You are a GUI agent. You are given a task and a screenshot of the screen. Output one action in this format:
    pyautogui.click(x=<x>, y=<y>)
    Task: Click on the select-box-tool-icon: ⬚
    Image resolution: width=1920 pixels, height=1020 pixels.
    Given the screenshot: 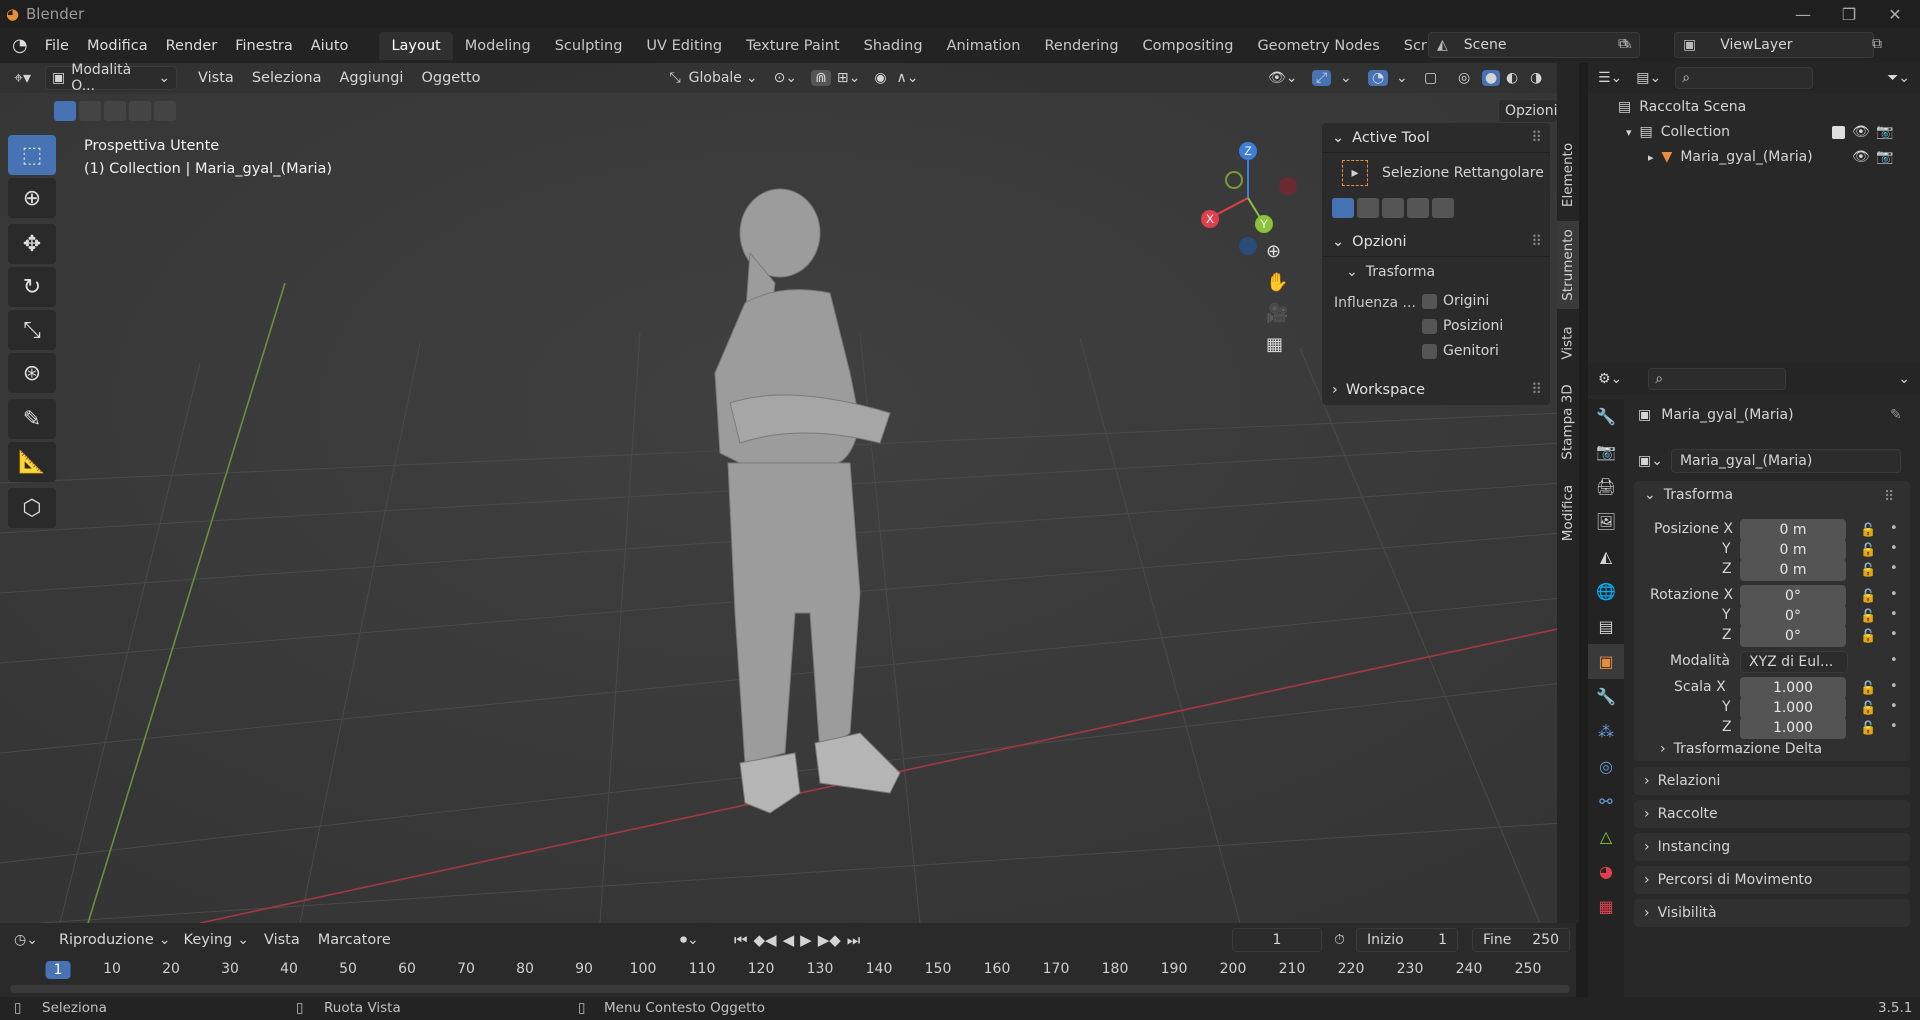 What is the action you would take?
    pyautogui.click(x=32, y=155)
    